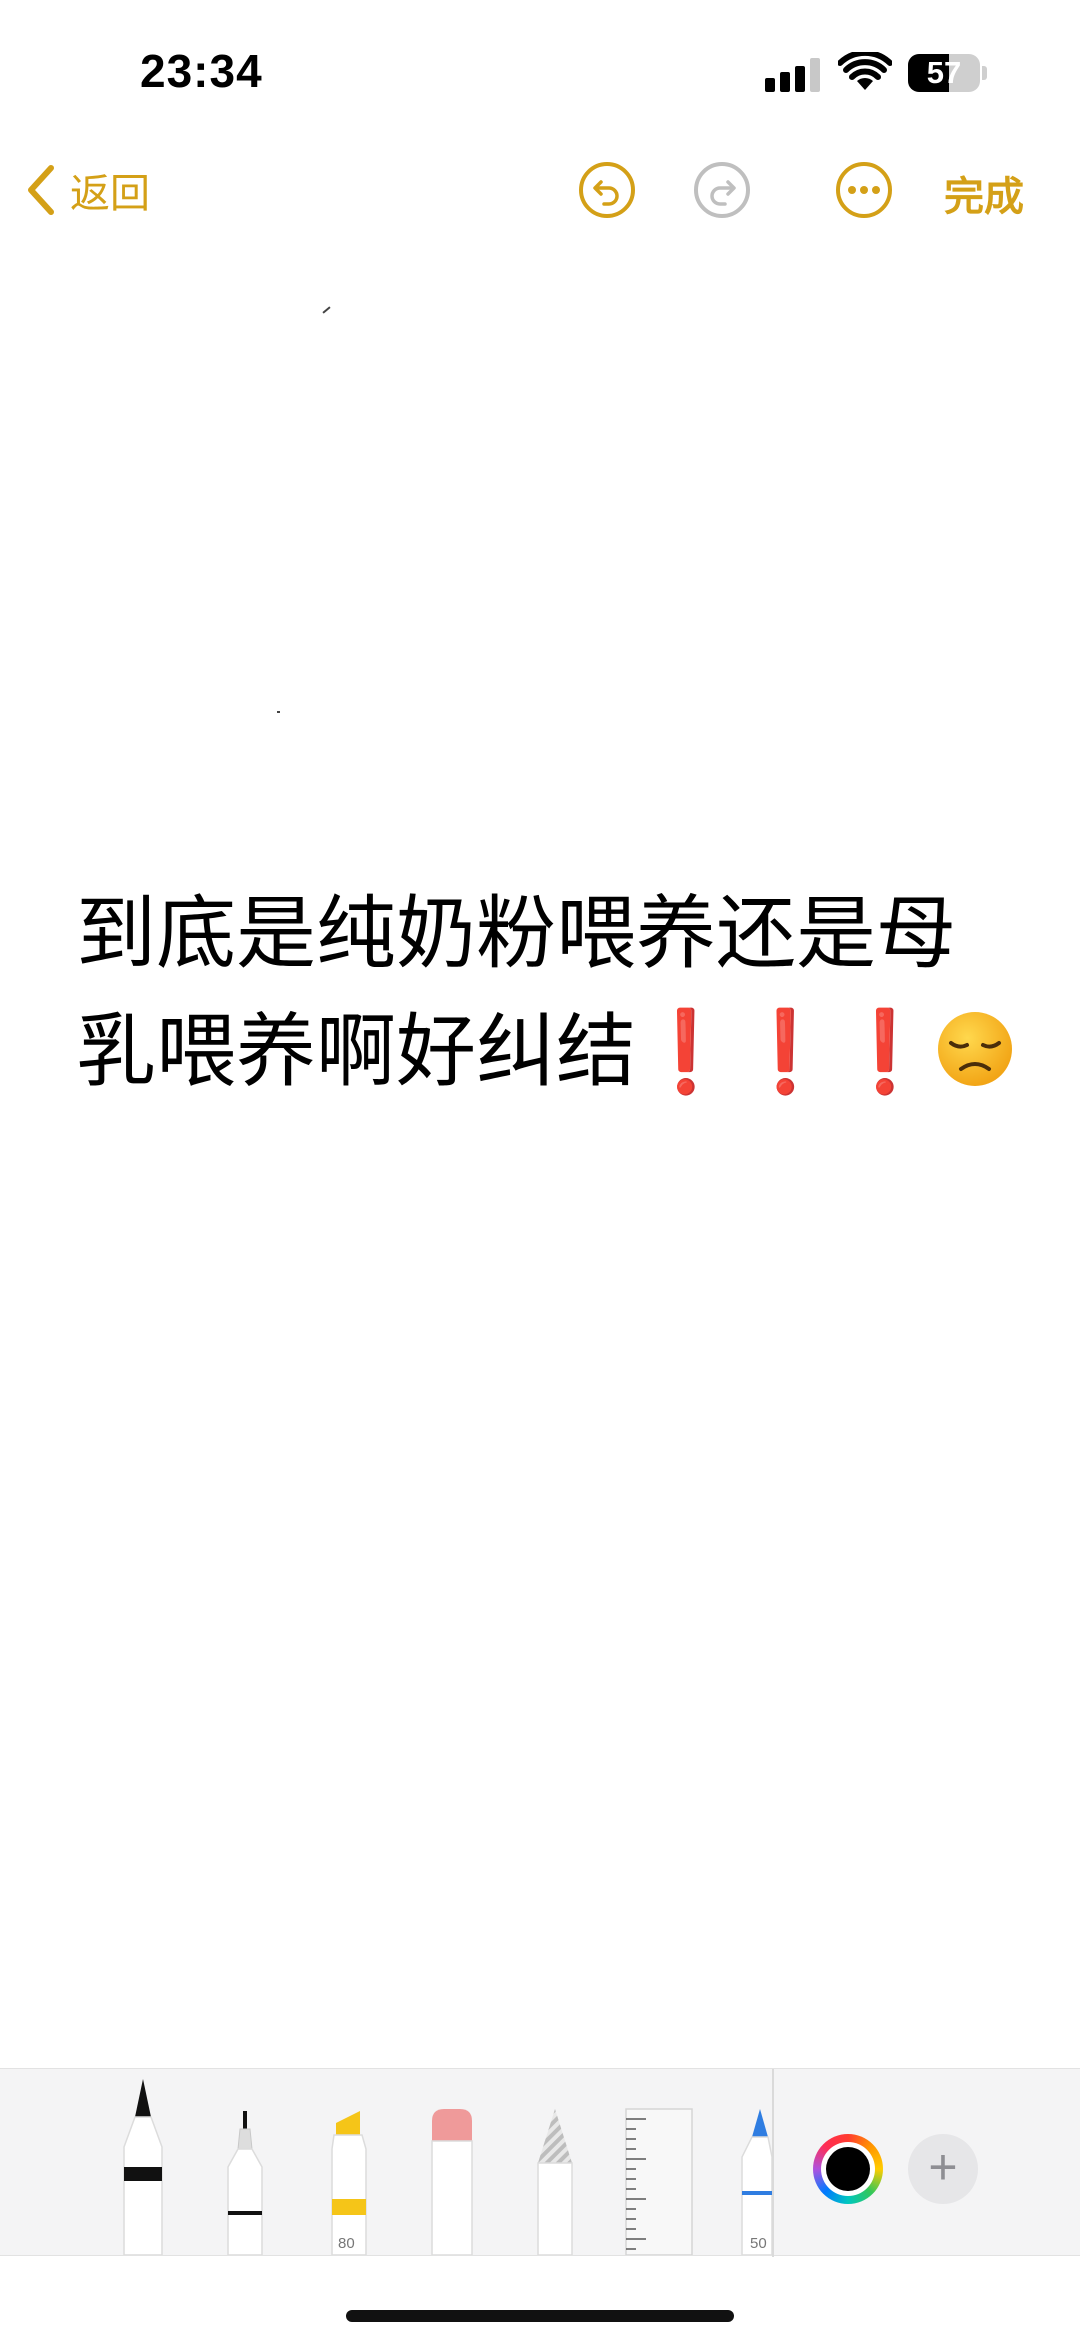  I want to click on note-line-2: 乳喂养啊好纠结❗❗❗, so click(556, 1052).